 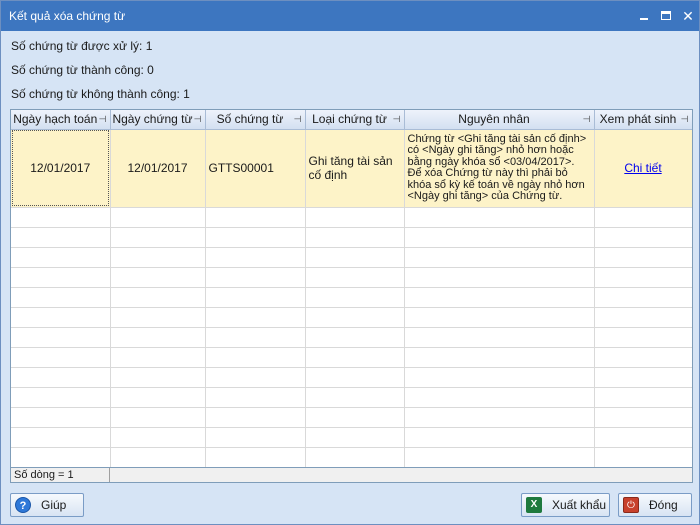 I want to click on maximize-icon, so click(x=666, y=15).